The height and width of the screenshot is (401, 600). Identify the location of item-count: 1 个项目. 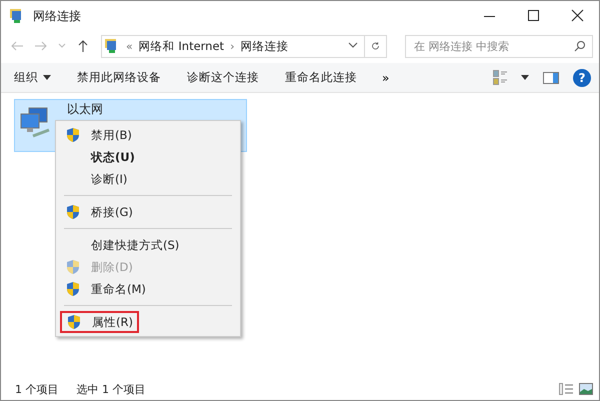
(36, 389).